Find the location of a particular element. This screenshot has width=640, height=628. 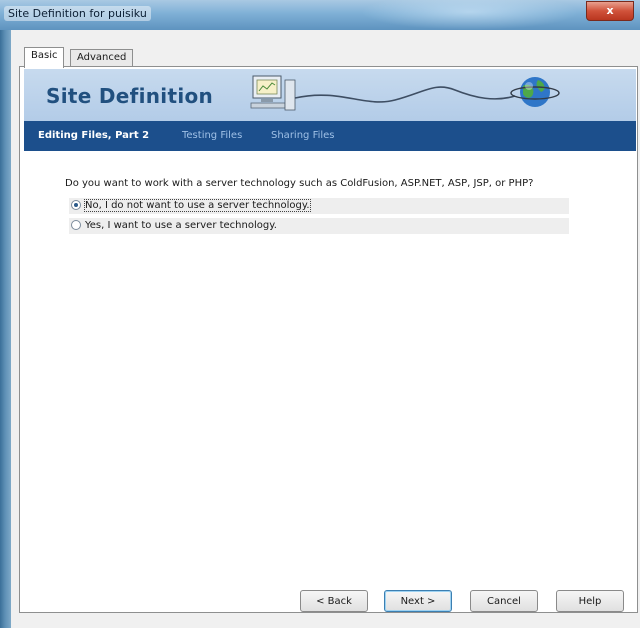

banner-illustration is located at coordinates (405, 93).